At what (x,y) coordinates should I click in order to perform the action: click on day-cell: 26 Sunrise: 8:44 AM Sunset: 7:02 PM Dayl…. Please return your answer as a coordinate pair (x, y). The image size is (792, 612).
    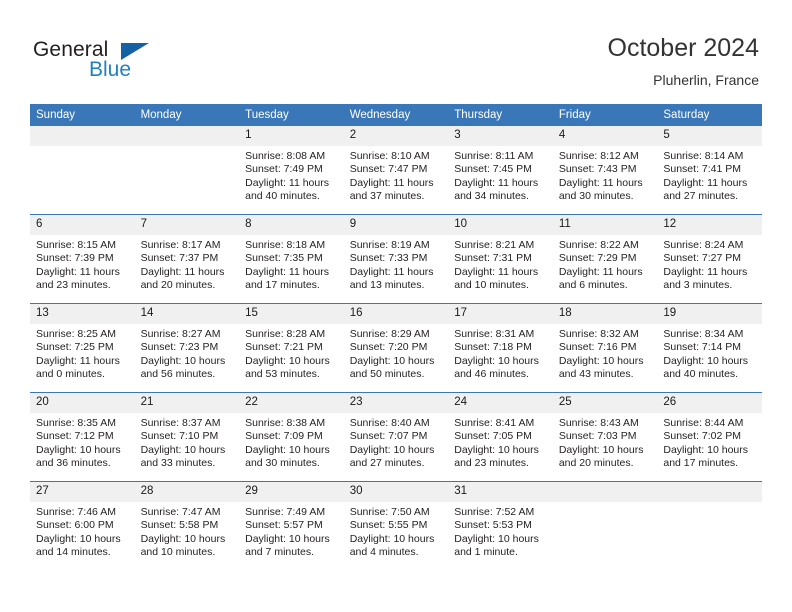
    Looking at the image, I should click on (709, 437).